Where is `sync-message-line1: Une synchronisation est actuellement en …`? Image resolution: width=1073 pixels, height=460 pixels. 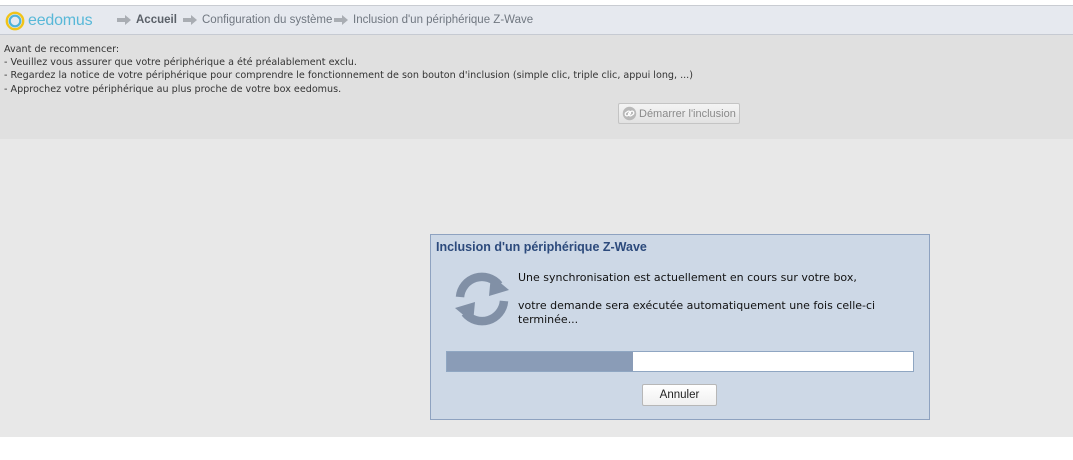 sync-message-line1: Une synchronisation est actuellement en … is located at coordinates (687, 277).